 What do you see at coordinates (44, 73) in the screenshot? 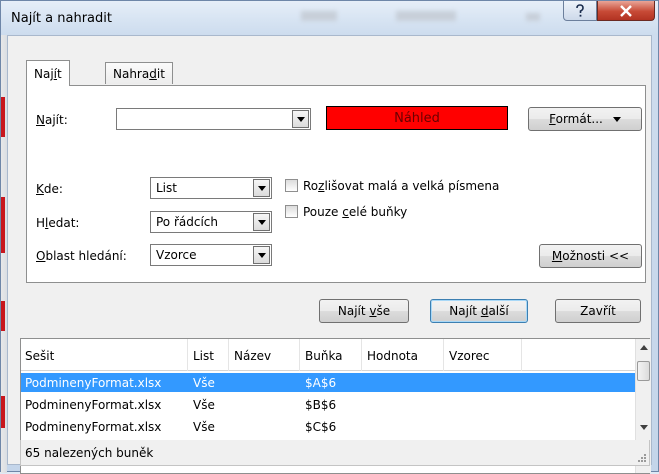
I see `tab-label: Naj` at bounding box center [44, 73].